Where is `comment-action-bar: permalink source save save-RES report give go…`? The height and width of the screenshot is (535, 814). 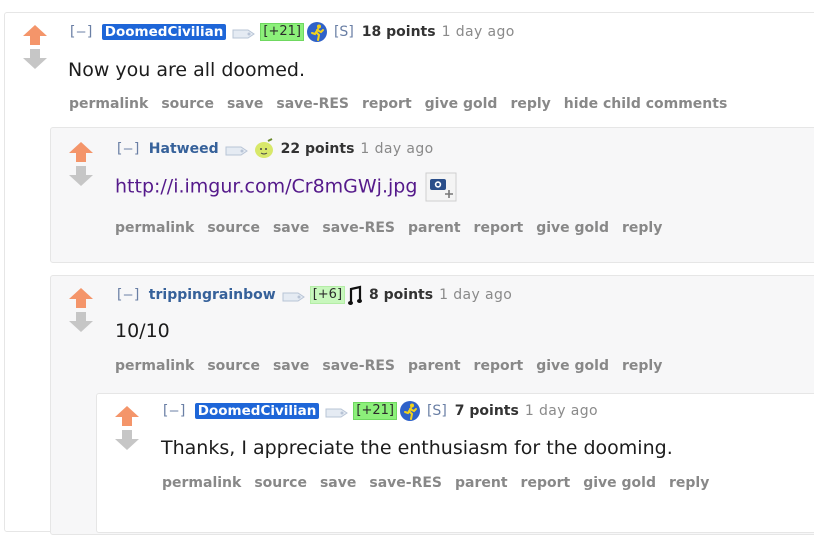
comment-action-bar: permalink source save save-RES report give go… is located at coordinates (404, 104).